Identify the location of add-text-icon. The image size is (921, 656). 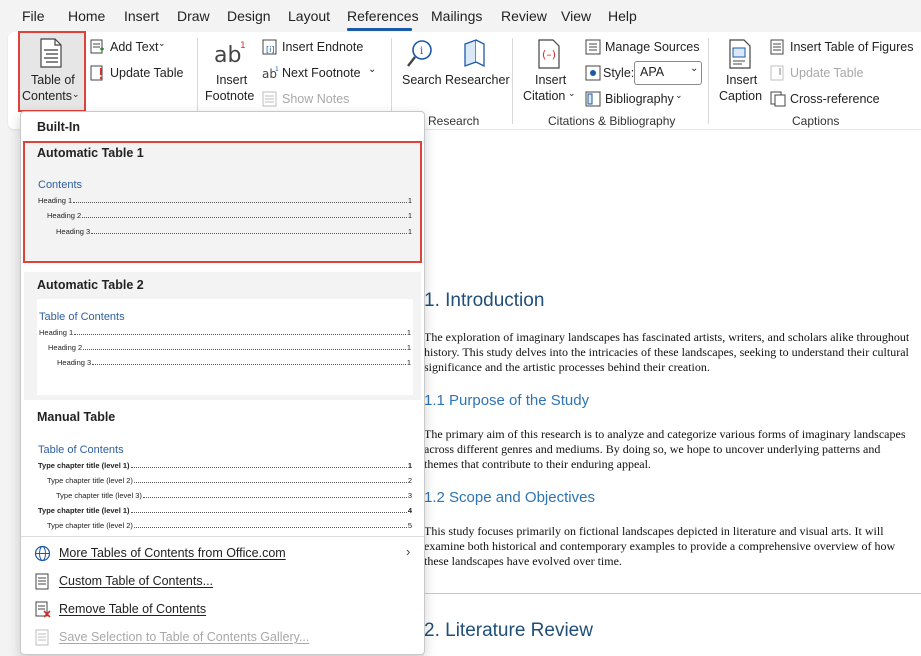
(97, 46).